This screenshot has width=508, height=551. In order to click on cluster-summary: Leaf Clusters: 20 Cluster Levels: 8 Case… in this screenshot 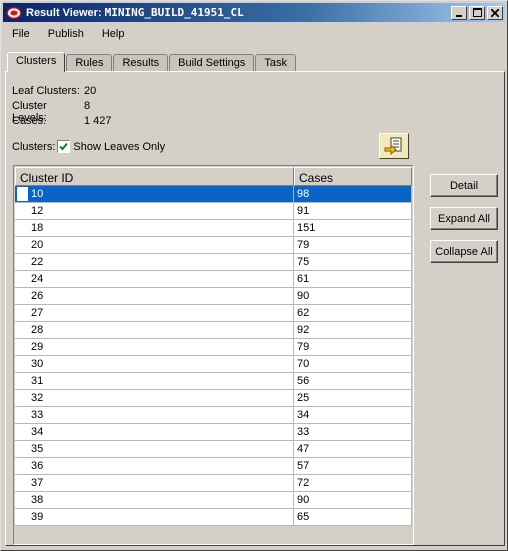, I will do `click(62, 107)`.